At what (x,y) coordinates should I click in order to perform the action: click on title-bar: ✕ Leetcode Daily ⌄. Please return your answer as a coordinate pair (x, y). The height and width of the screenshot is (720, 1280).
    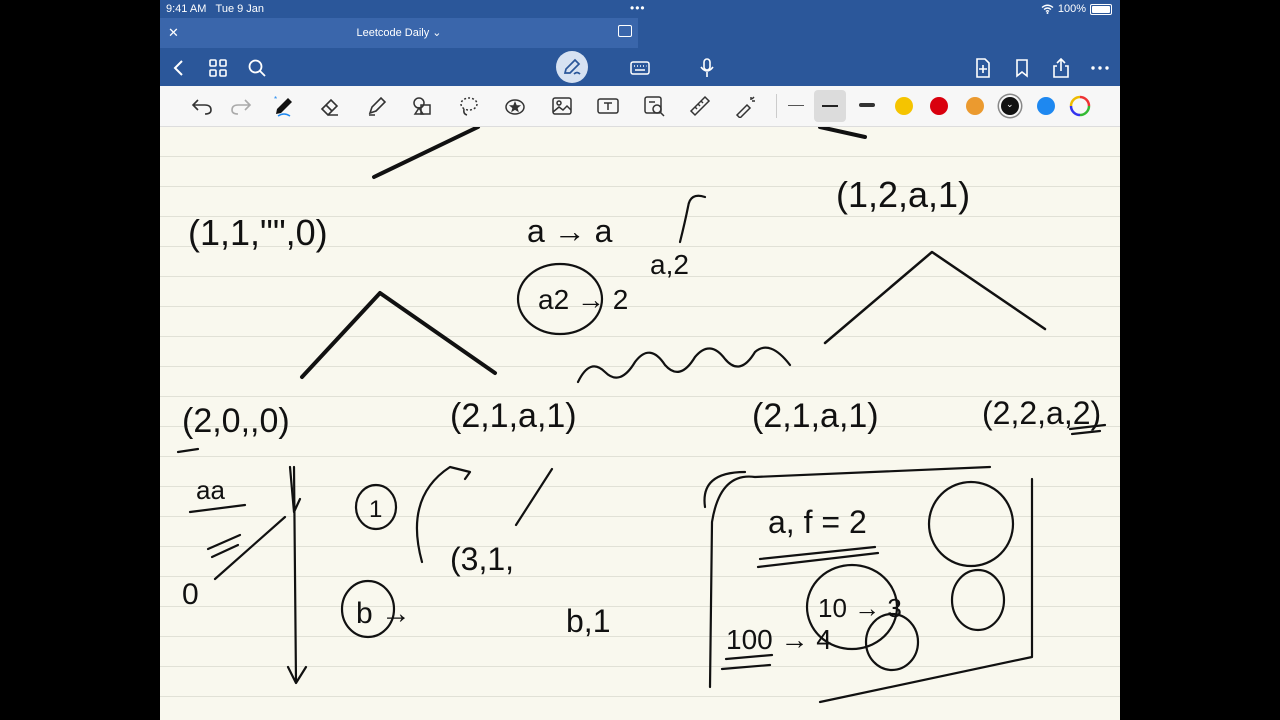
    Looking at the image, I should click on (640, 33).